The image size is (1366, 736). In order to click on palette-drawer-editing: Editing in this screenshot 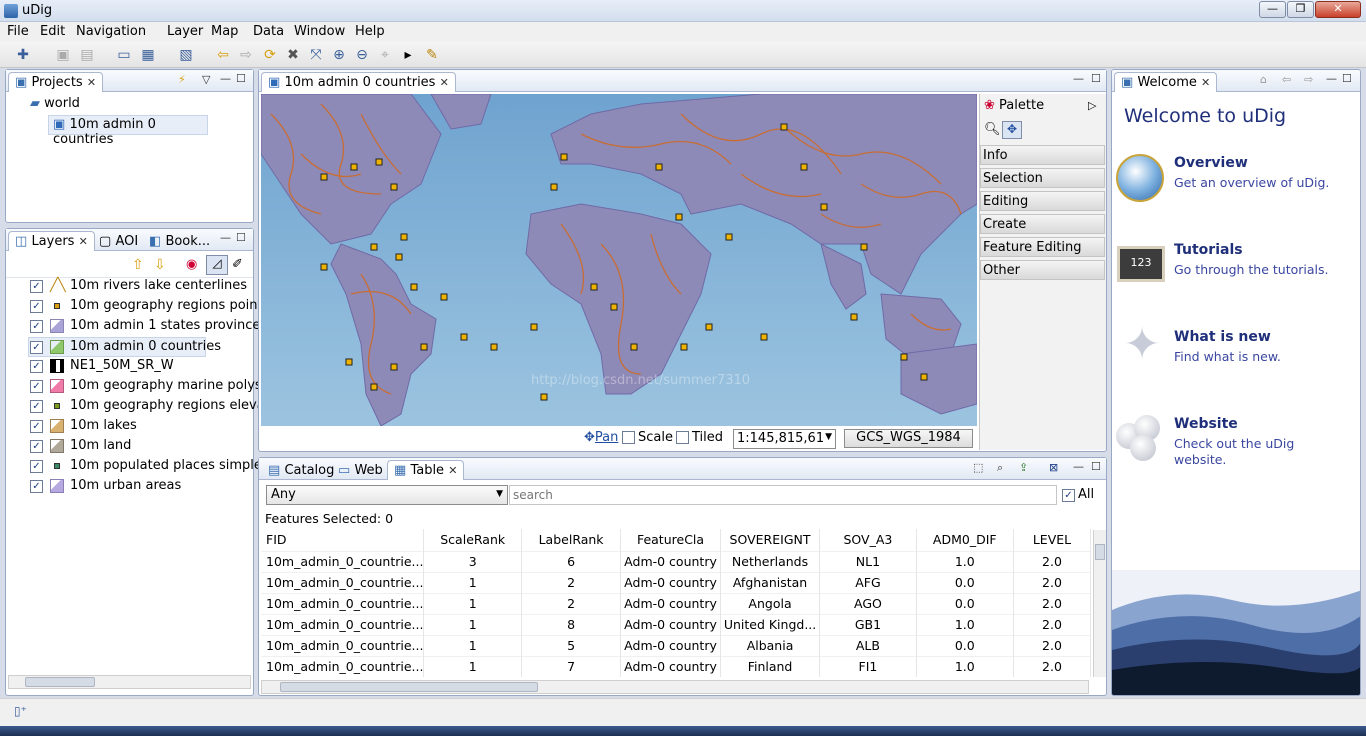, I will do `click(1042, 201)`.